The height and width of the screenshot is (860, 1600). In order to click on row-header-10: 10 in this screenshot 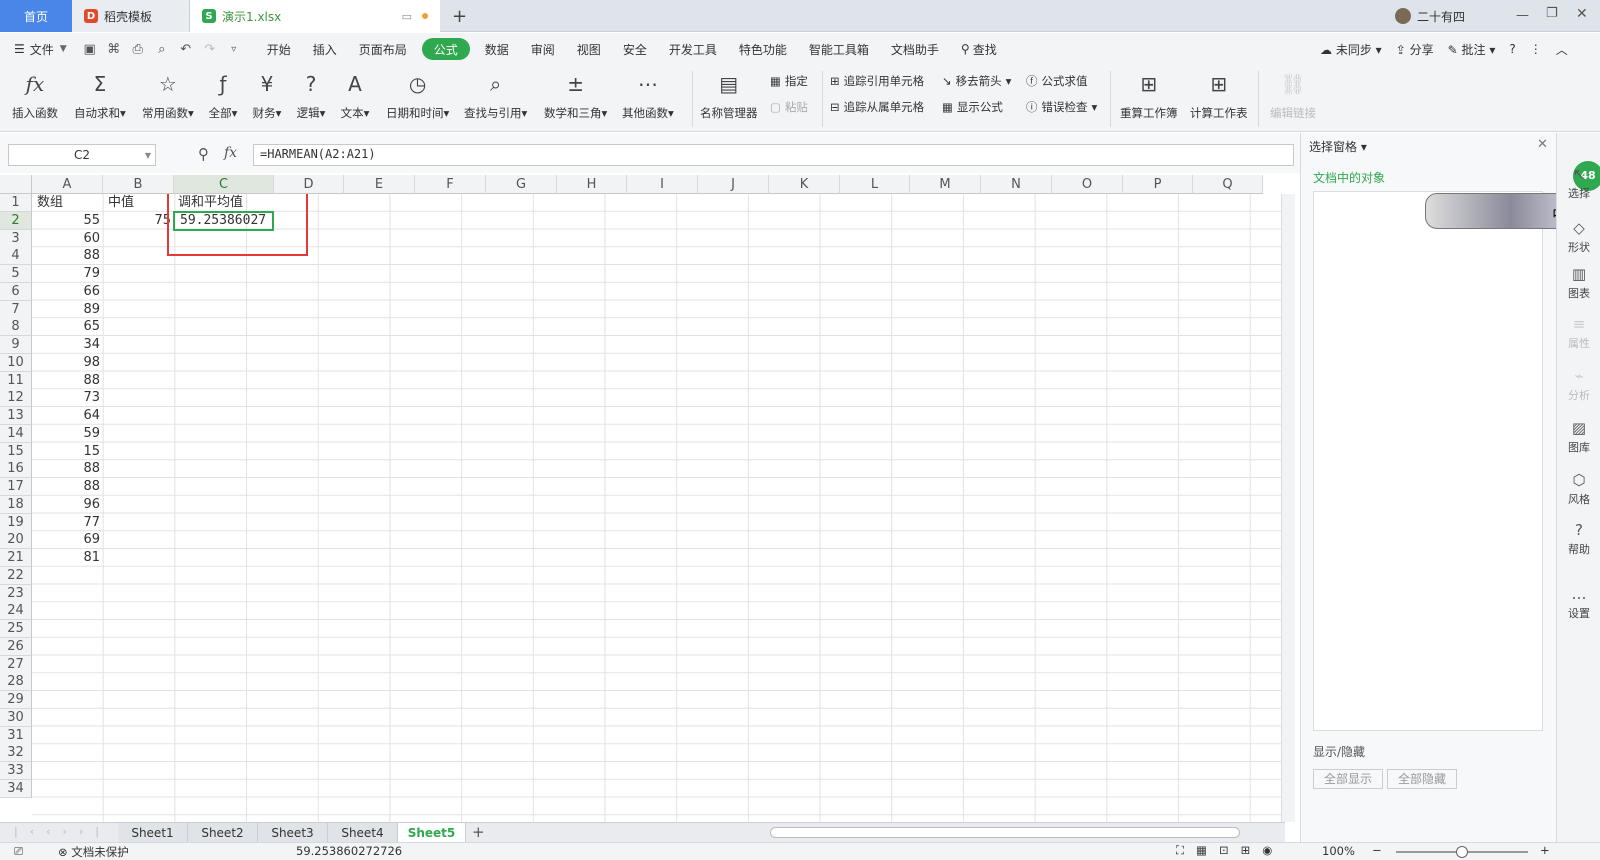, I will do `click(16, 362)`.